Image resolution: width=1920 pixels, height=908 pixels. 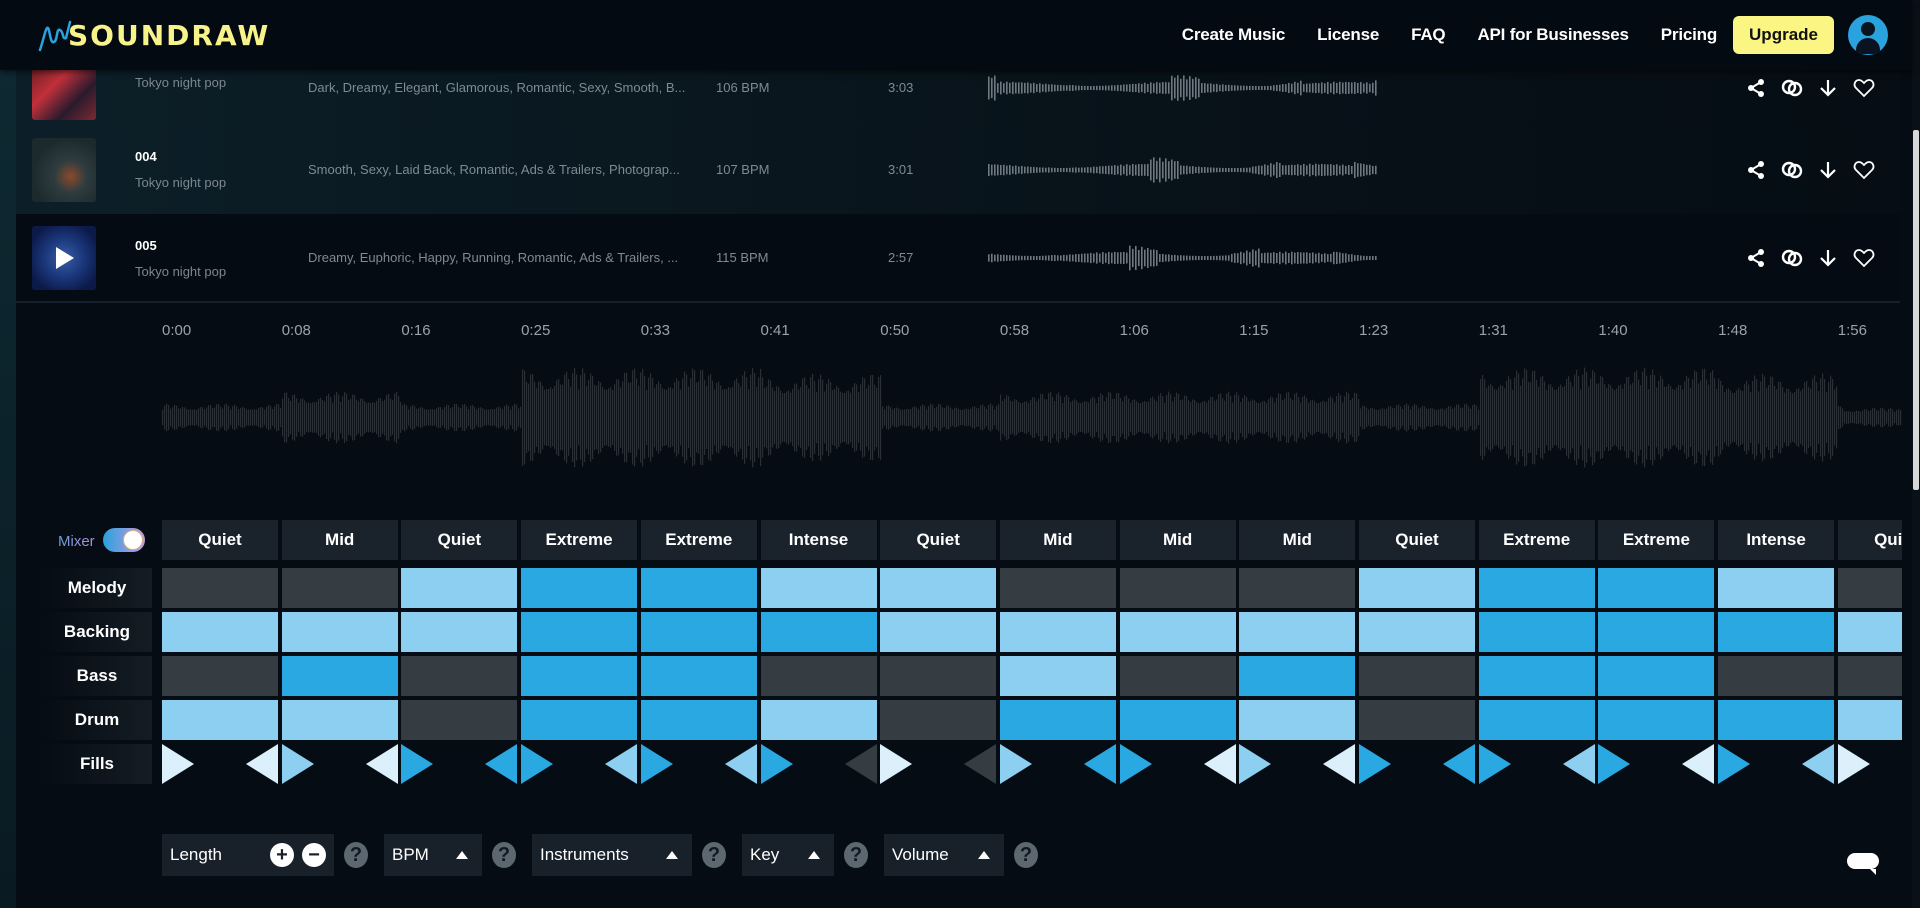 I want to click on mixer-toggle, so click(x=124, y=540).